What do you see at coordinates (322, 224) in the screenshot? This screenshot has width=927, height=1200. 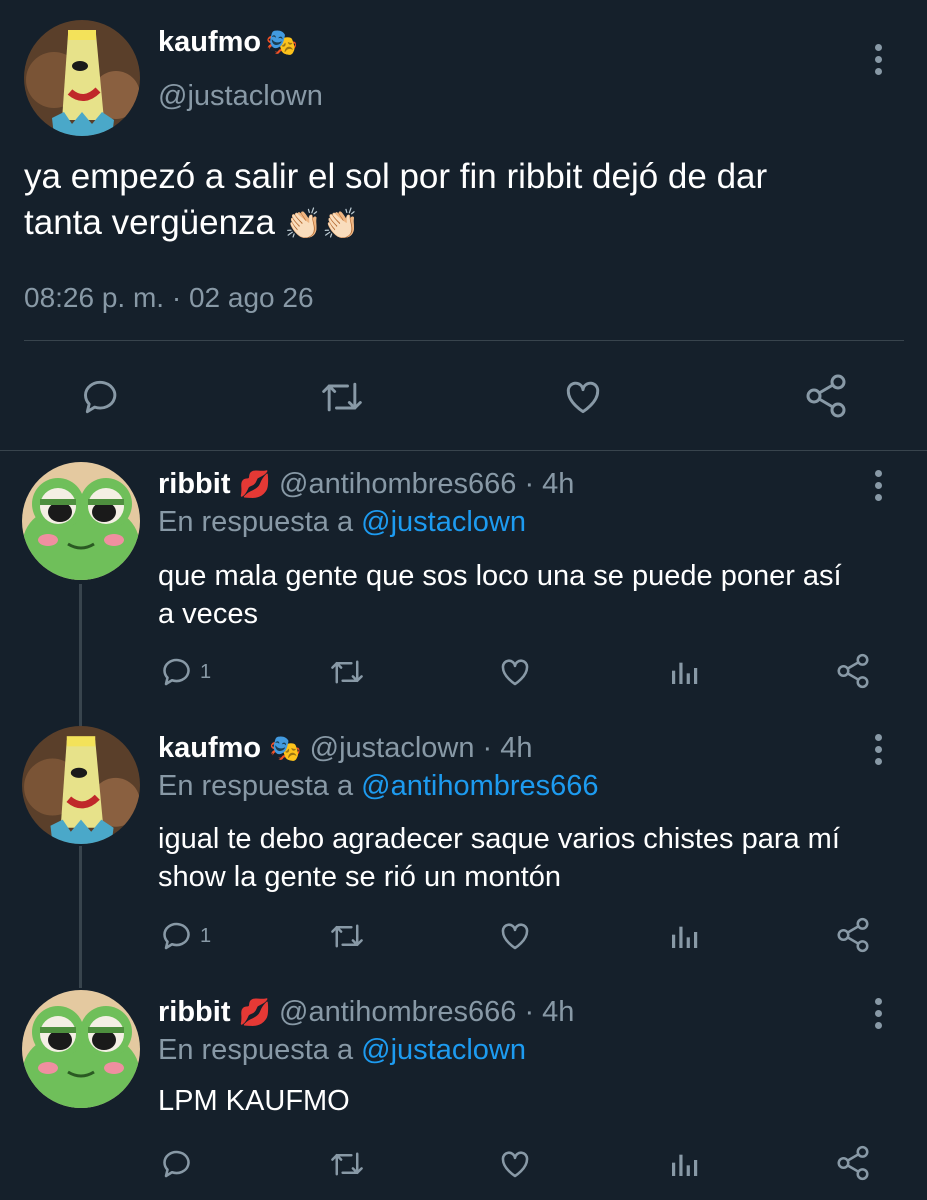 I see `clapping-hands-emoji: 👏🏻👏🏻` at bounding box center [322, 224].